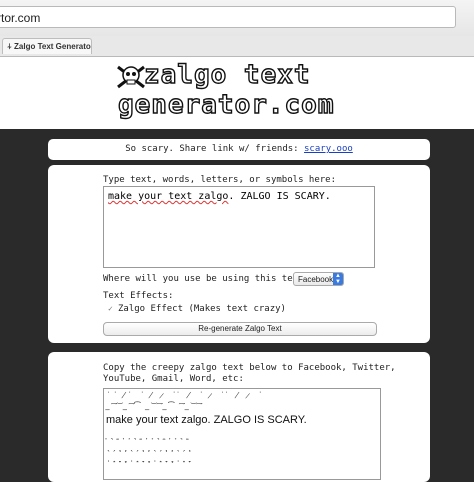 The height and width of the screenshot is (482, 474). What do you see at coordinates (206, 279) in the screenshot?
I see `usage-label: Where will you use be using this text?` at bounding box center [206, 279].